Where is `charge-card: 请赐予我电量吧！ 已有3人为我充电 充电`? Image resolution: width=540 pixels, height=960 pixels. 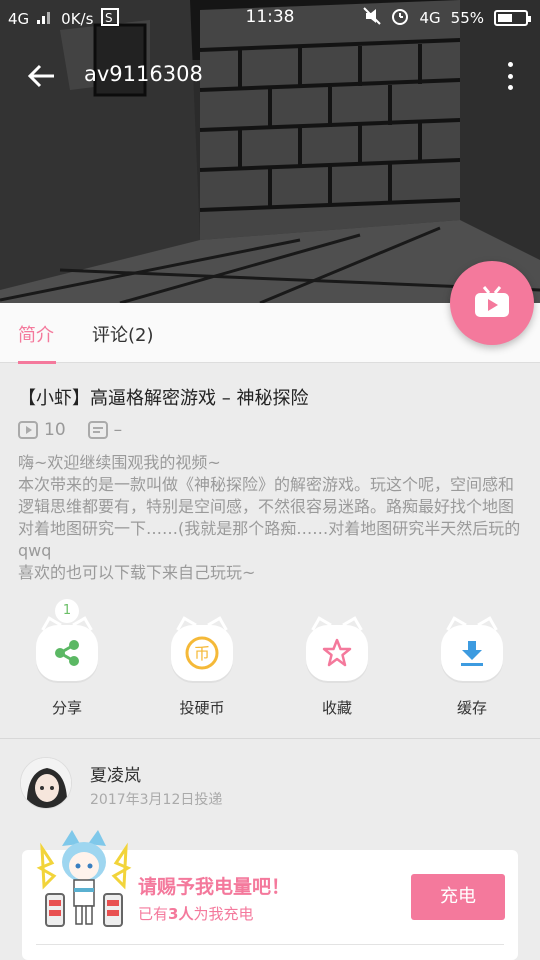
charge-card: 请赐予我电量吧！ 已有3人为我充电 充电 is located at coordinates (270, 895).